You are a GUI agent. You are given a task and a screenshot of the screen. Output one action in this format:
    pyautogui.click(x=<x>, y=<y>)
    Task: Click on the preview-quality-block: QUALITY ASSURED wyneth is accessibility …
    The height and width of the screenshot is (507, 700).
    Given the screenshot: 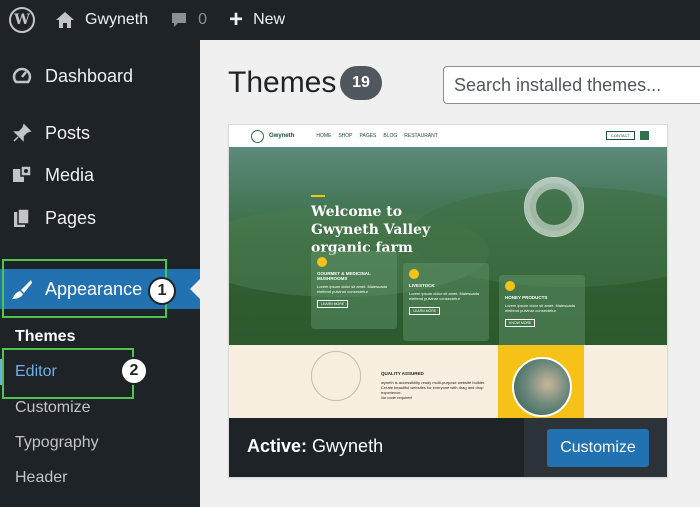 What is the action you would take?
    pyautogui.click(x=436, y=385)
    